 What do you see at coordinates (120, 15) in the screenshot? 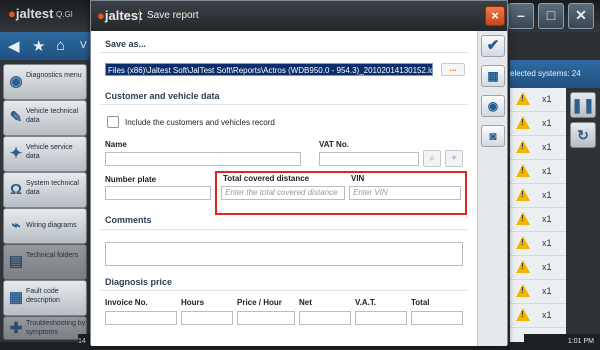
I see `dialog-logo: ●jaltest` at bounding box center [120, 15].